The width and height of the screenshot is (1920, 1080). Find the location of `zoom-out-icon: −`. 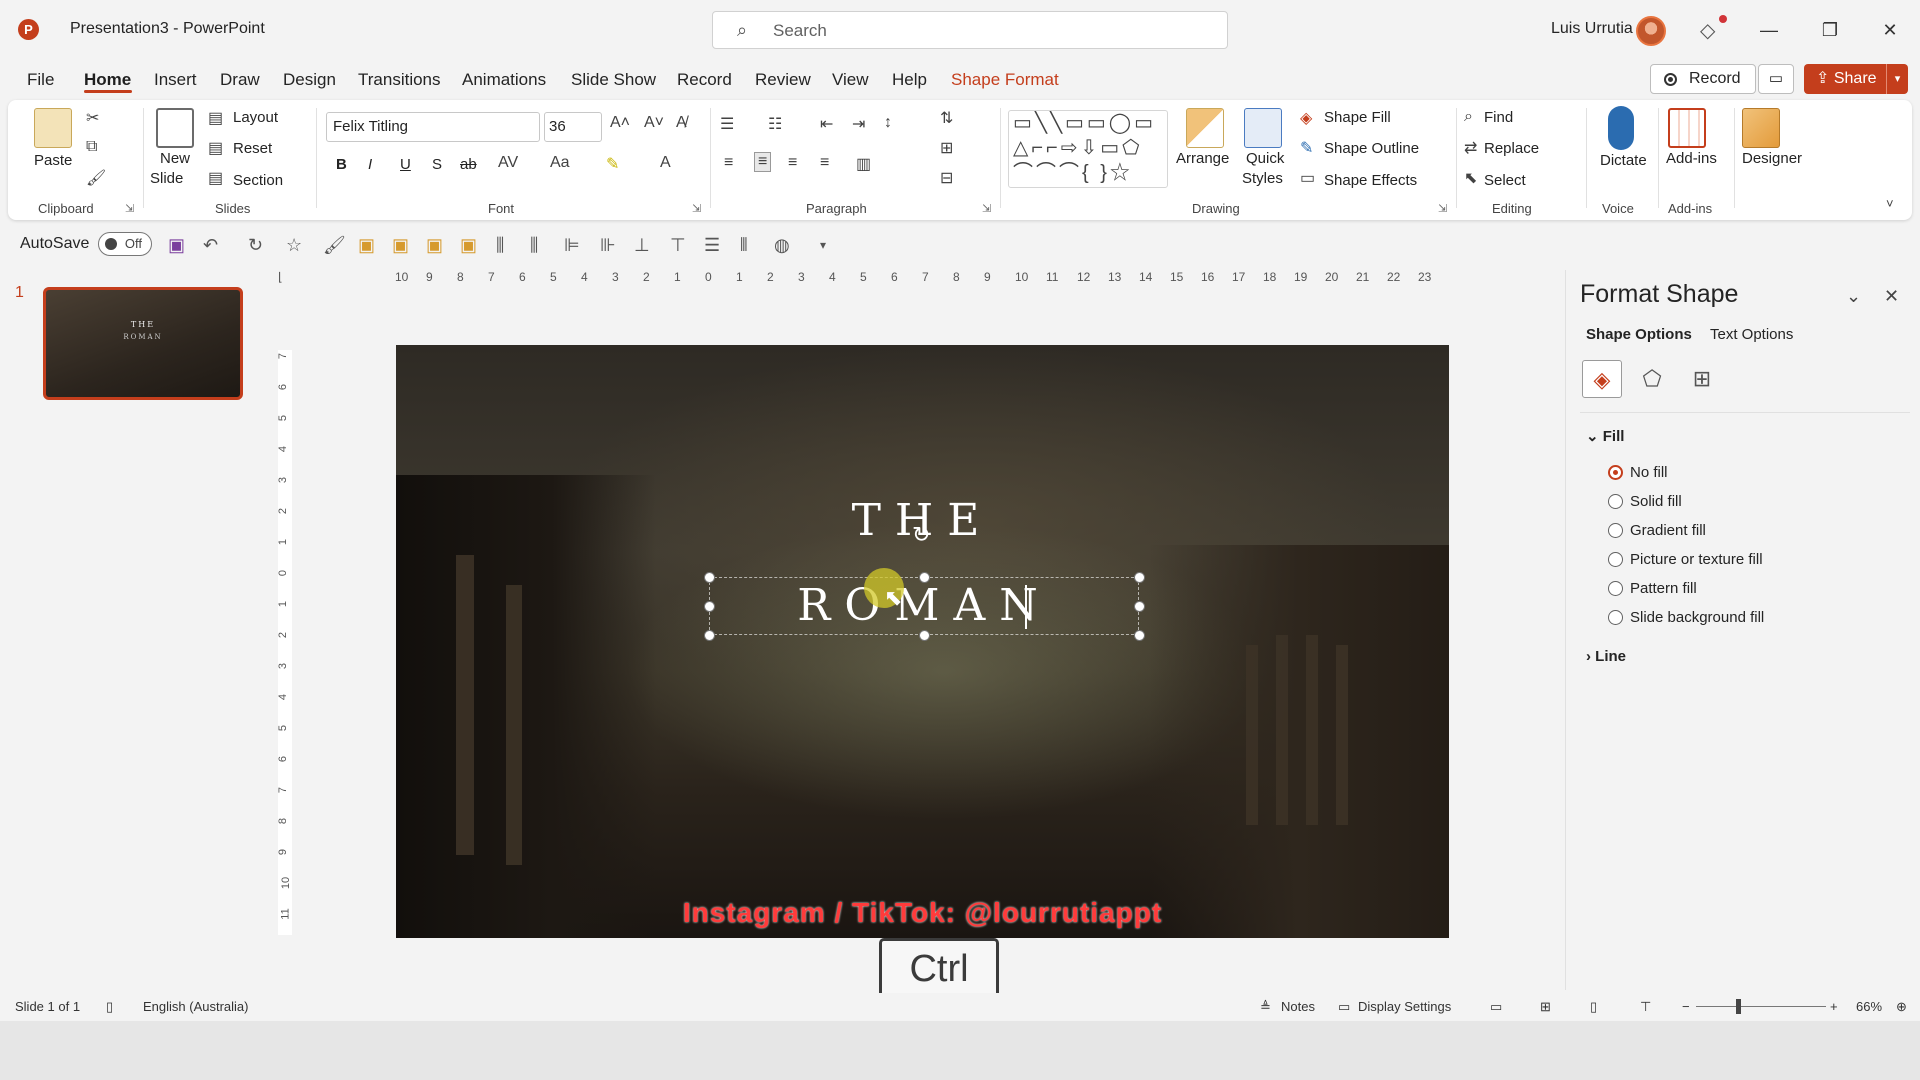

zoom-out-icon: − is located at coordinates (1686, 1006).